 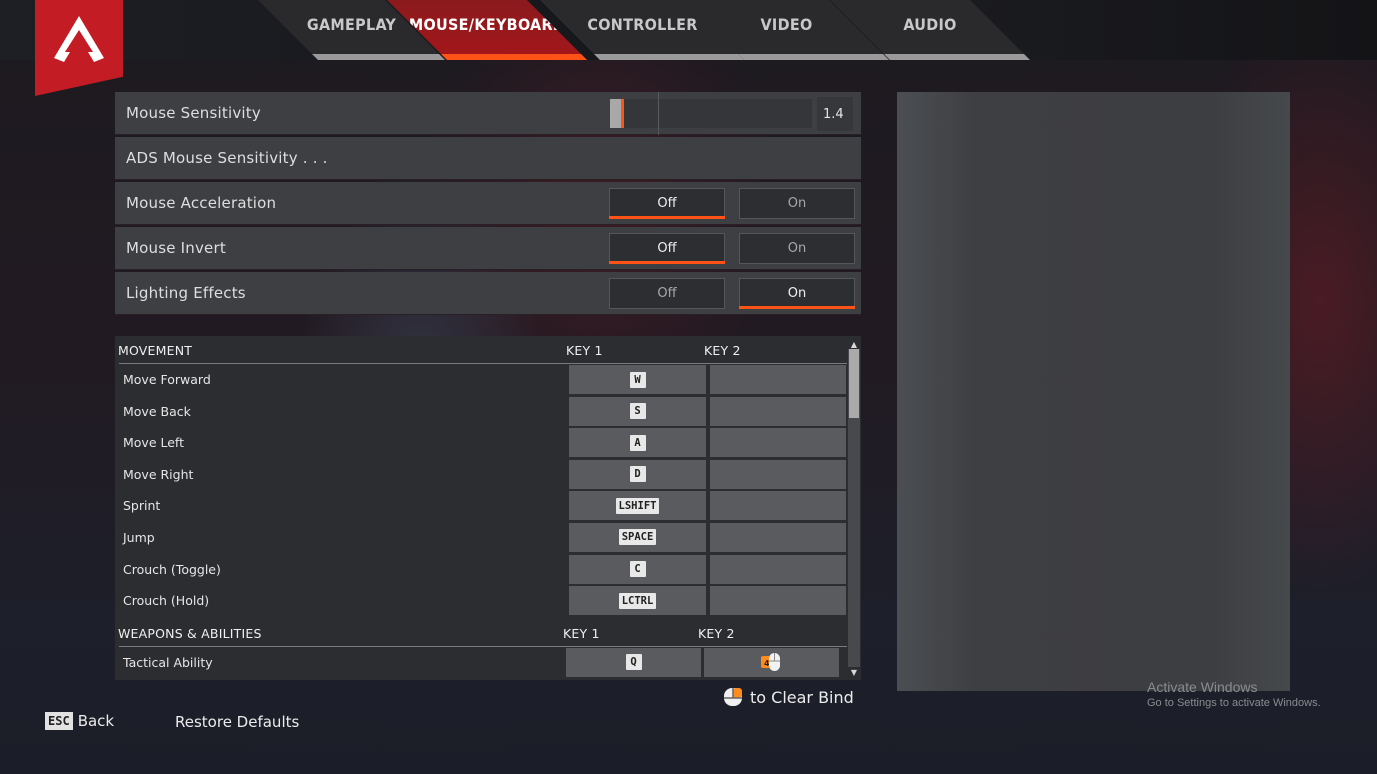 I want to click on restore-defaults-button: Restore Defaults, so click(x=237, y=722).